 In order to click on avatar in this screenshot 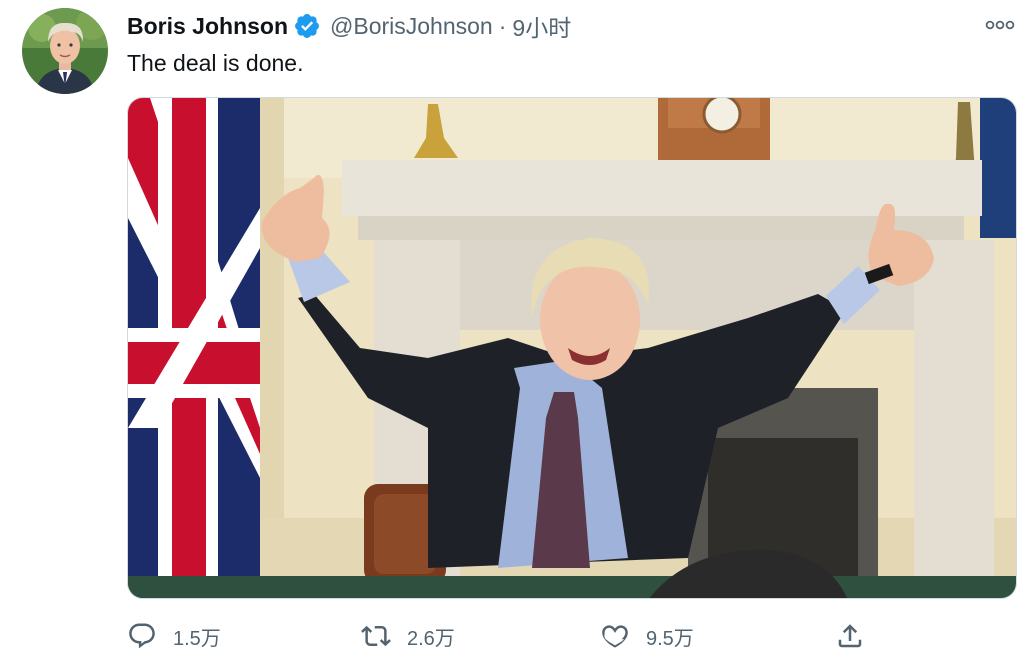, I will do `click(65, 51)`.